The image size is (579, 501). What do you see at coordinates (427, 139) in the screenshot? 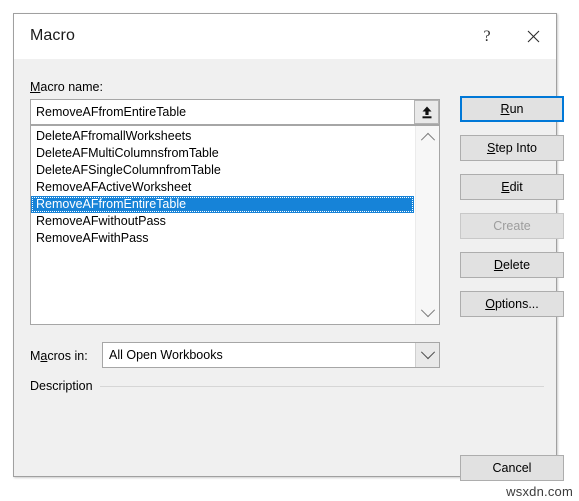
I see `chevron-up-icon` at bounding box center [427, 139].